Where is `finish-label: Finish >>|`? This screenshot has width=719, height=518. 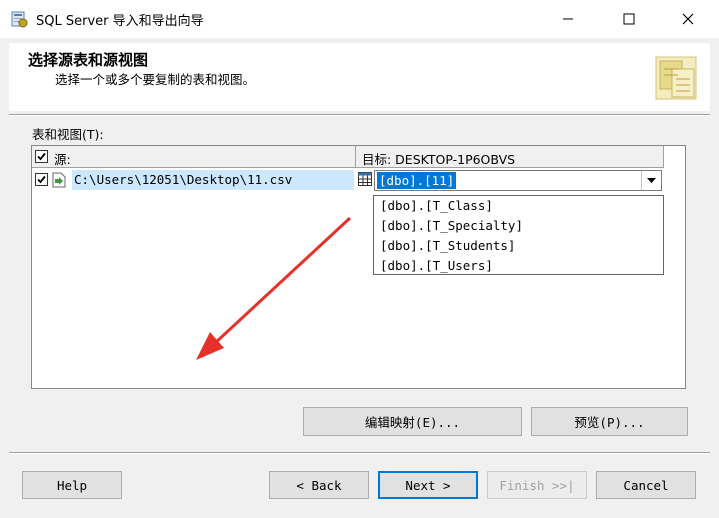
finish-label: Finish >>| is located at coordinates (537, 485).